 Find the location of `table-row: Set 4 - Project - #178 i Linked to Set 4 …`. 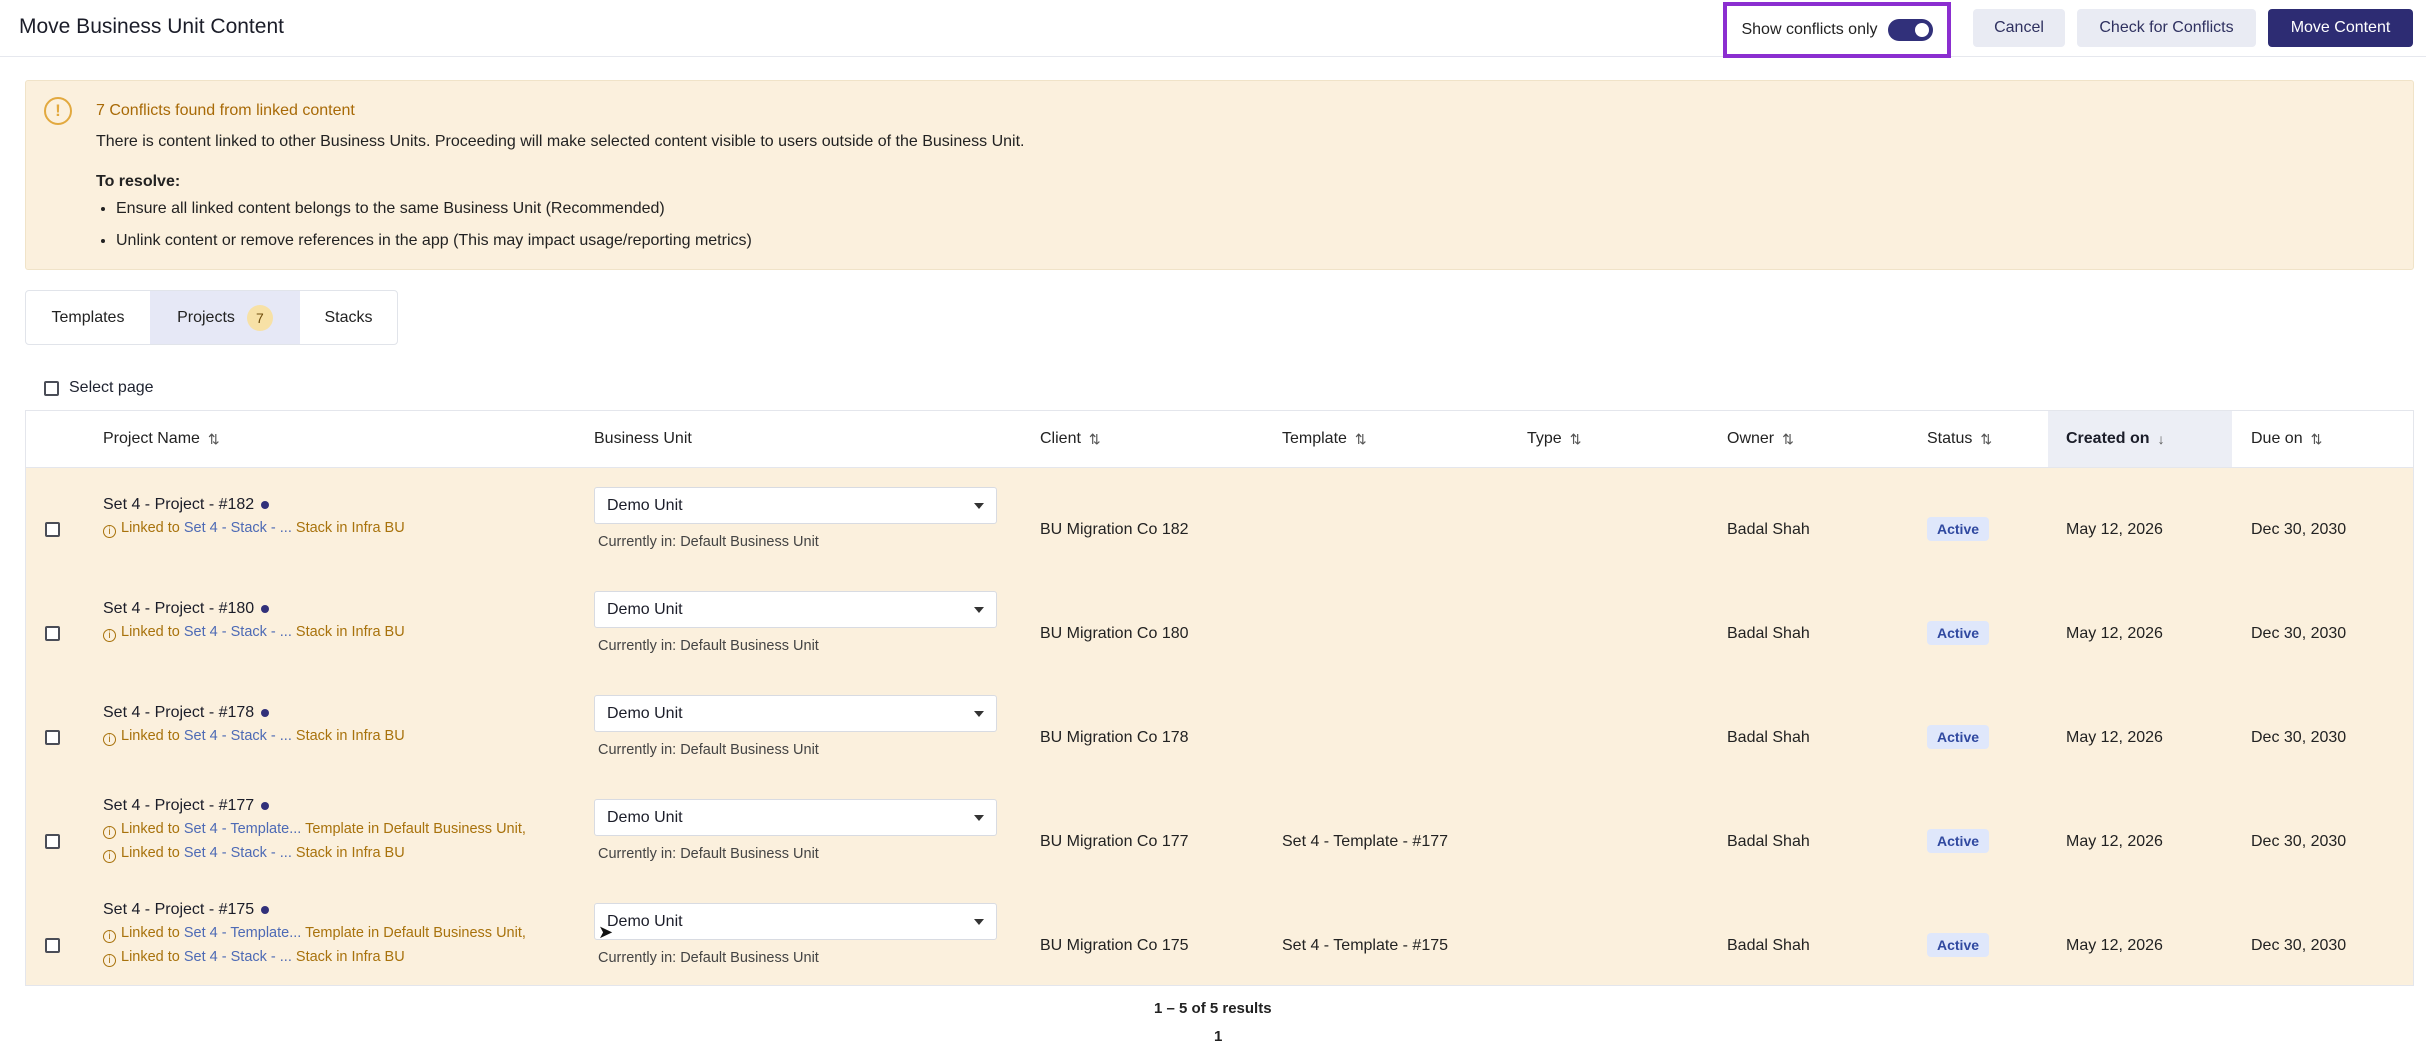

table-row: Set 4 - Project - #178 i Linked to Set 4 … is located at coordinates (1219, 739).